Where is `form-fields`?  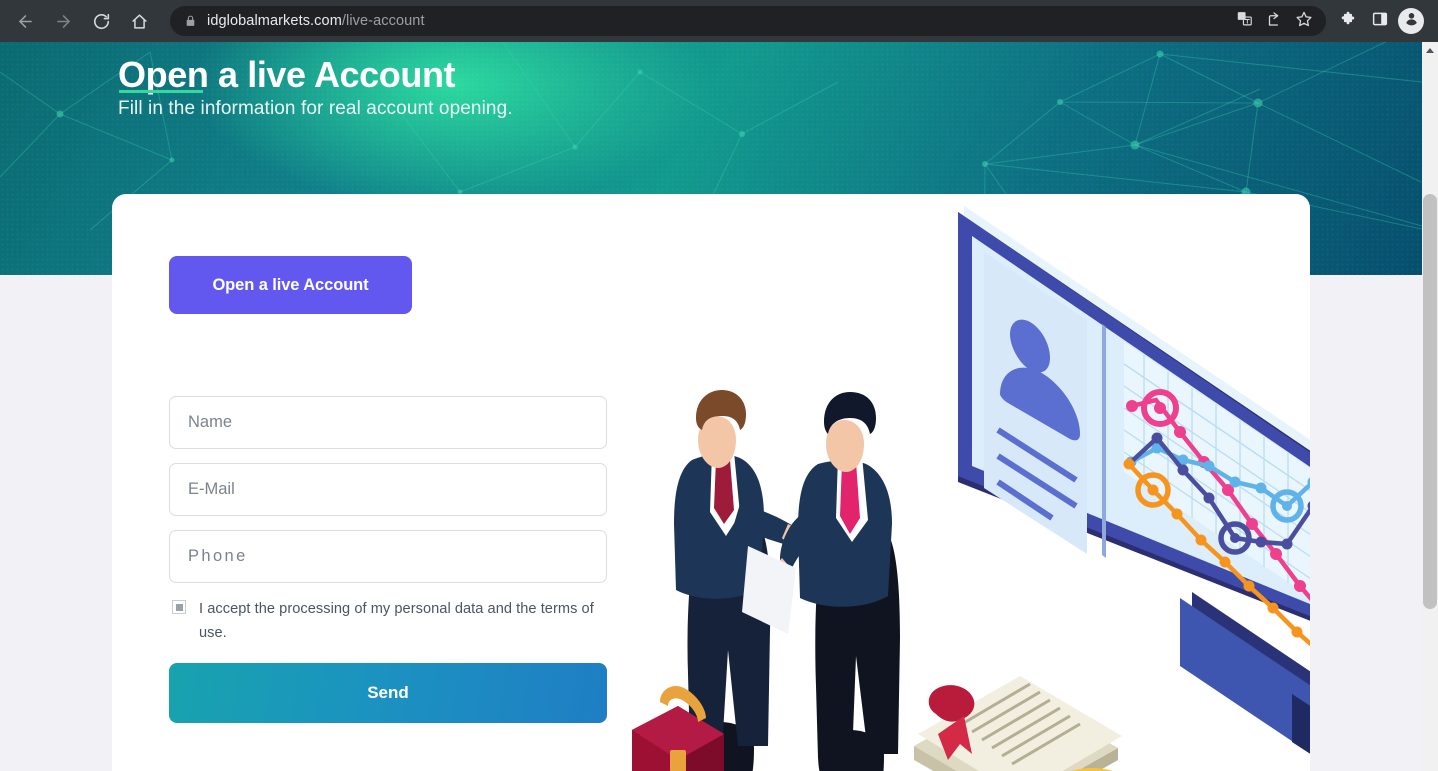
form-fields is located at coordinates (388, 489).